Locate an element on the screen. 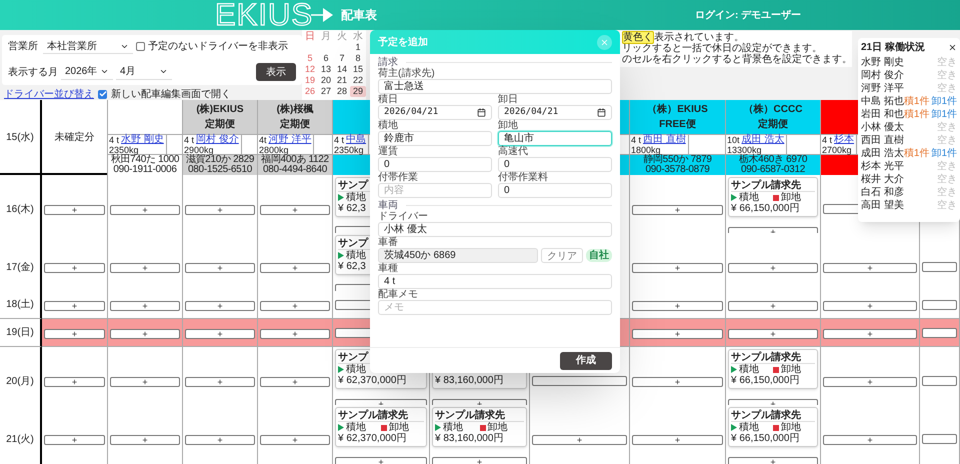  checkbox-label: 新しい配車編集画面で開く is located at coordinates (171, 95).